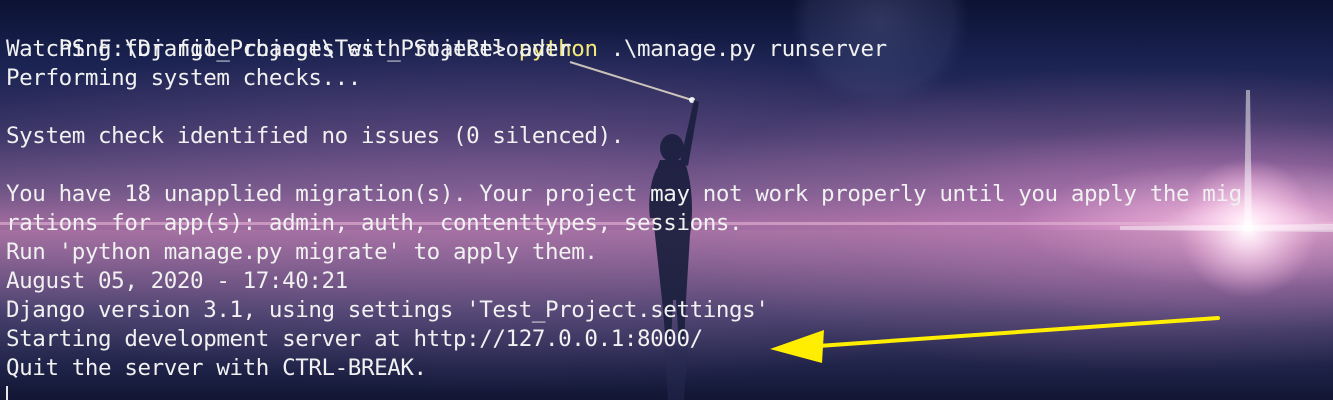 Image resolution: width=1333 pixels, height=400 pixels. What do you see at coordinates (742, 49) in the screenshot?
I see `command-args: .\manage.py runserver` at bounding box center [742, 49].